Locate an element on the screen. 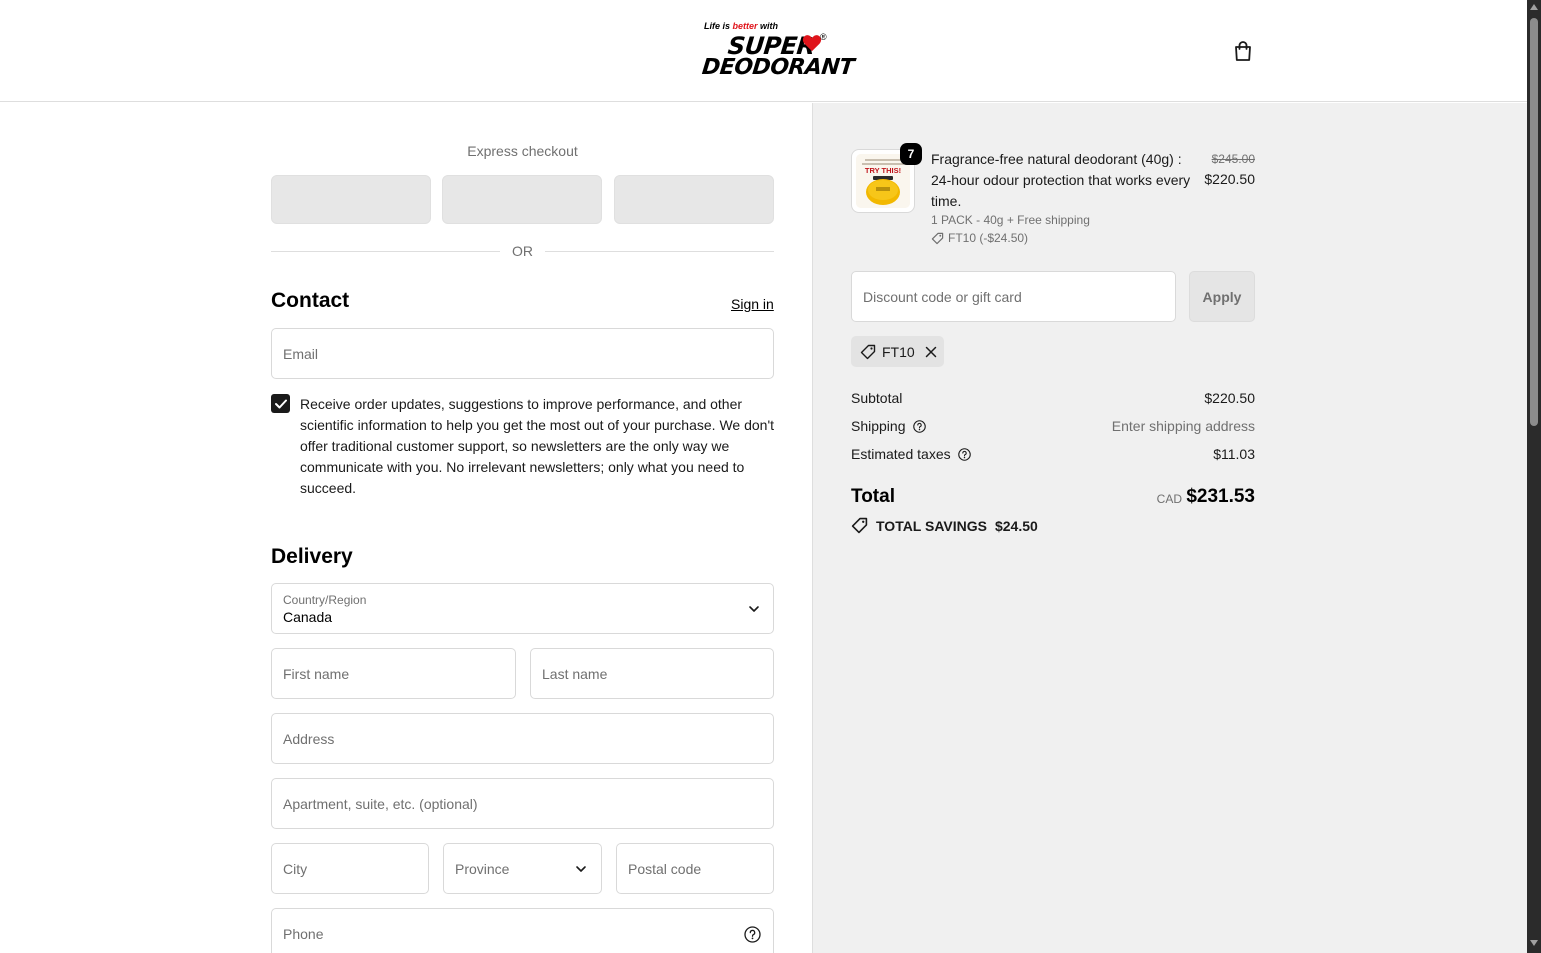 Image resolution: width=1541 pixels, height=953 pixels. product-variant: 1 PACK - 40g + Free shipping is located at coordinates (1010, 220).